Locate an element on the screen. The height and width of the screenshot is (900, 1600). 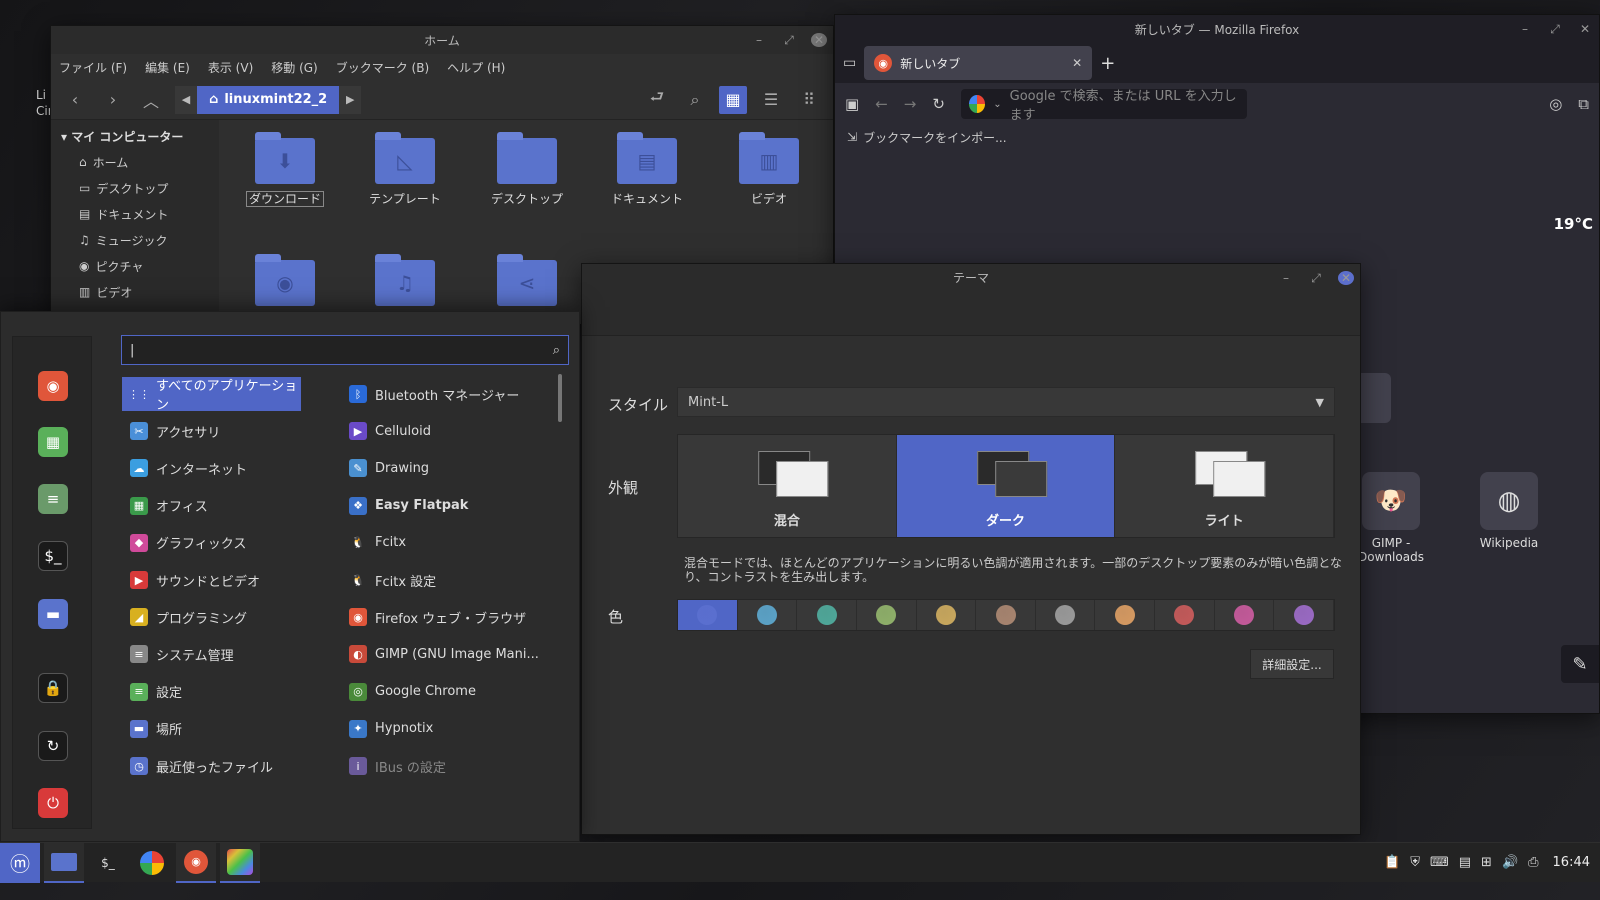
minimize-button: – is located at coordinates (759, 40).